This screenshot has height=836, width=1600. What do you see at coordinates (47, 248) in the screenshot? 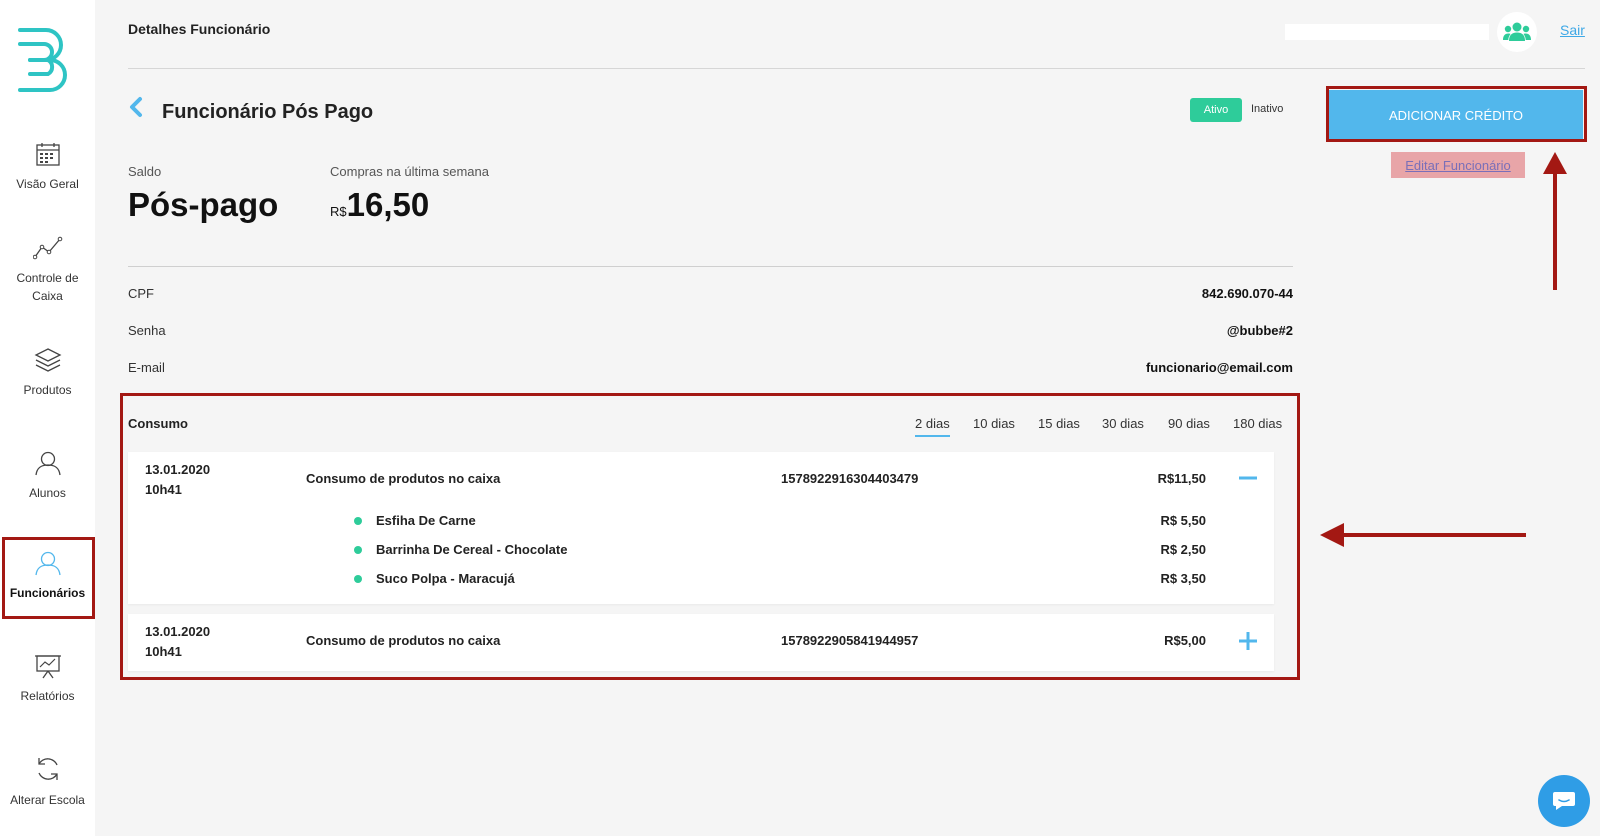
I see `line-chart-icon` at bounding box center [47, 248].